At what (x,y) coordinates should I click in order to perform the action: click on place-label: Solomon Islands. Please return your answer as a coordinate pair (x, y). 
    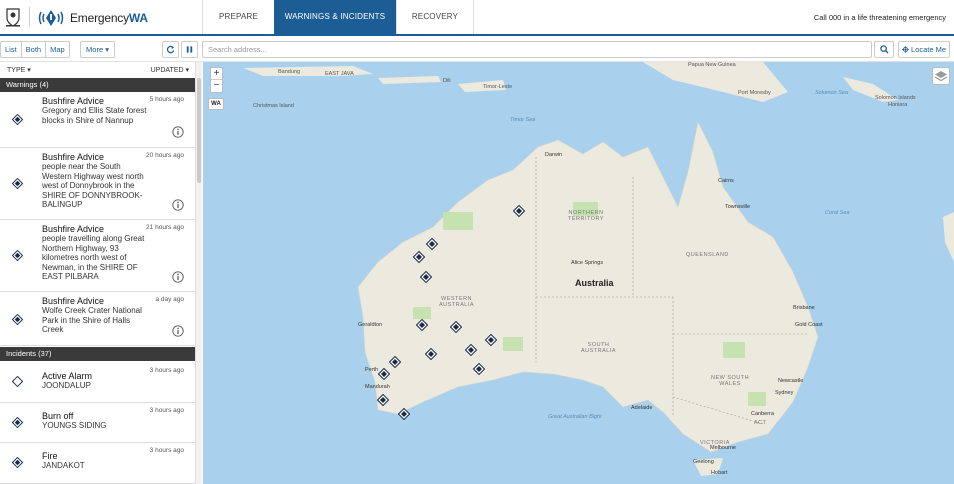
    Looking at the image, I should click on (895, 98).